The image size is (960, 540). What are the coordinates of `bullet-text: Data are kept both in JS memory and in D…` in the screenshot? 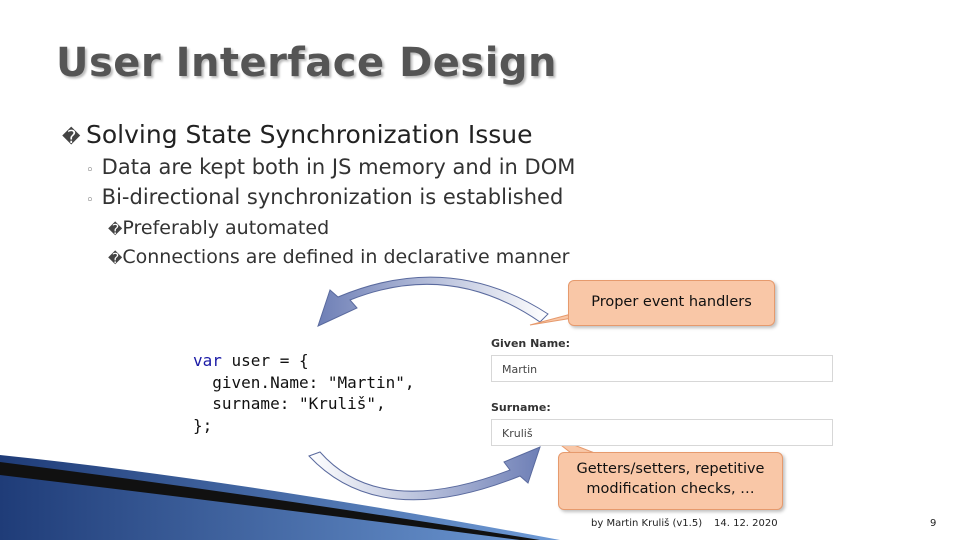 It's located at (338, 167).